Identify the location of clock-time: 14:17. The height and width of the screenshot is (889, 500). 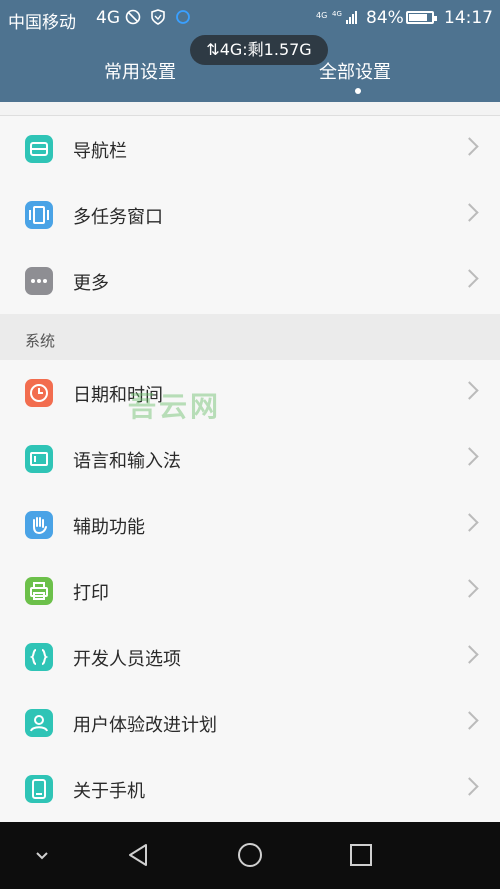
(468, 18).